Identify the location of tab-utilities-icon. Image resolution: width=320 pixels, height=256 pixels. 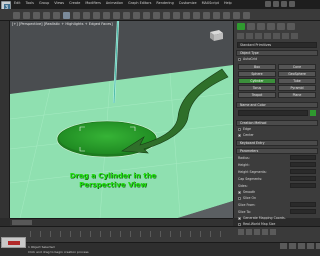
(291, 26).